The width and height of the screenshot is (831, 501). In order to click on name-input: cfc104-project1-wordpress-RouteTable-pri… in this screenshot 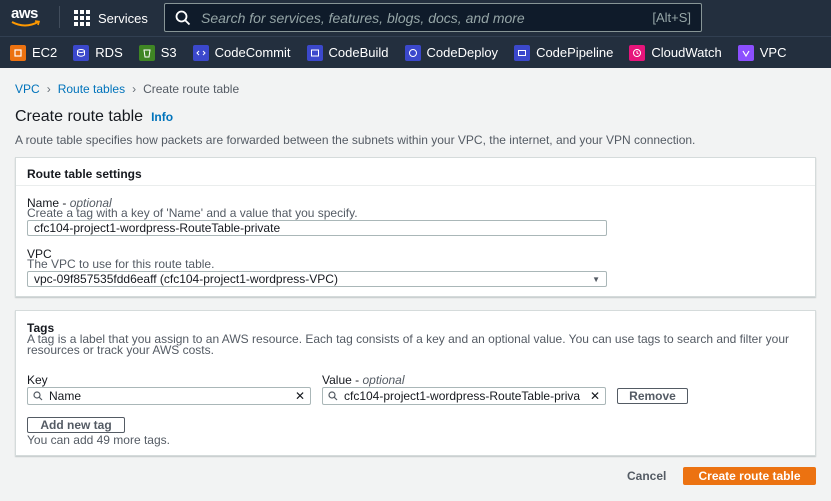, I will do `click(317, 228)`.